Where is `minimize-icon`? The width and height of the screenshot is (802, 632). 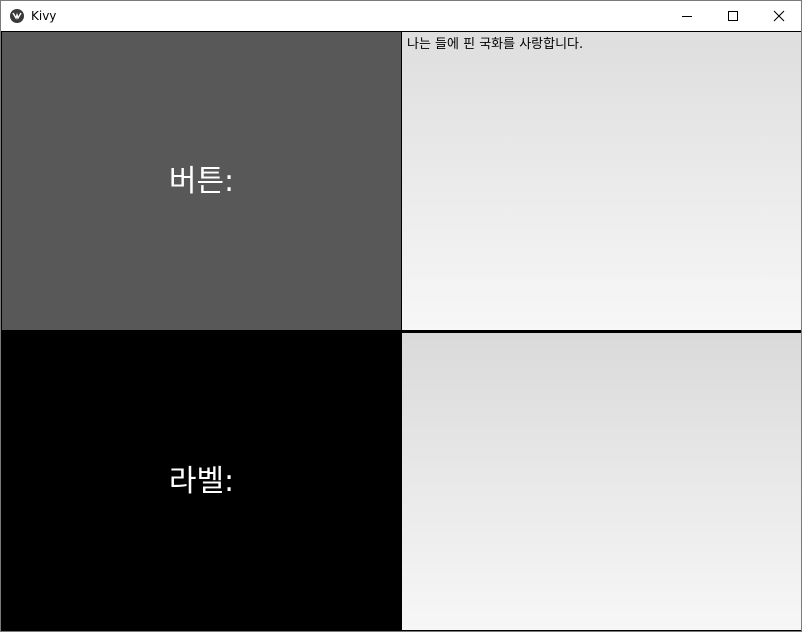
minimize-icon is located at coordinates (687, 16).